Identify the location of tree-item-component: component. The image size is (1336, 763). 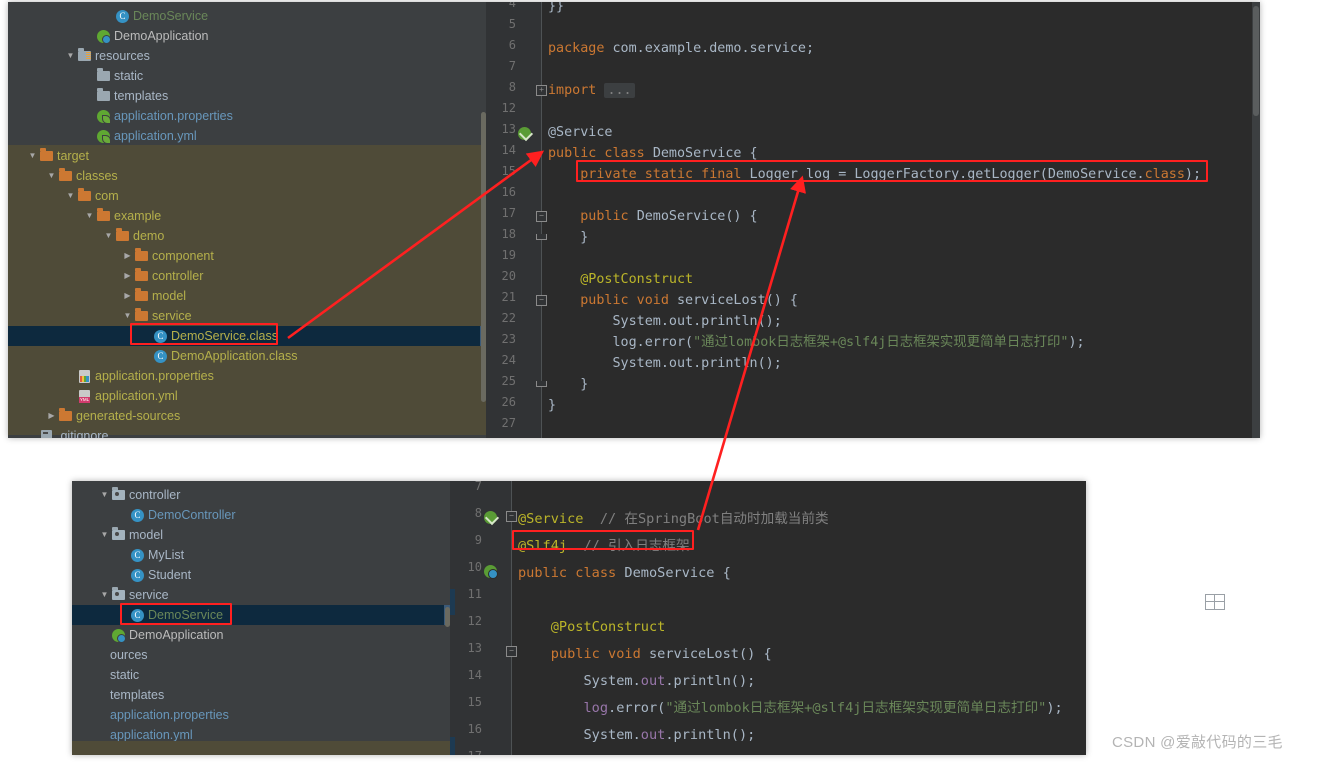
(247, 256).